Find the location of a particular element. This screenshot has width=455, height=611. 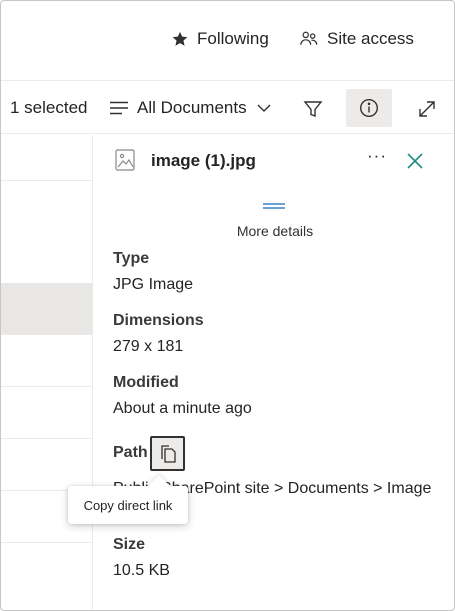

modified-value: About a minute ago is located at coordinates (182, 408).